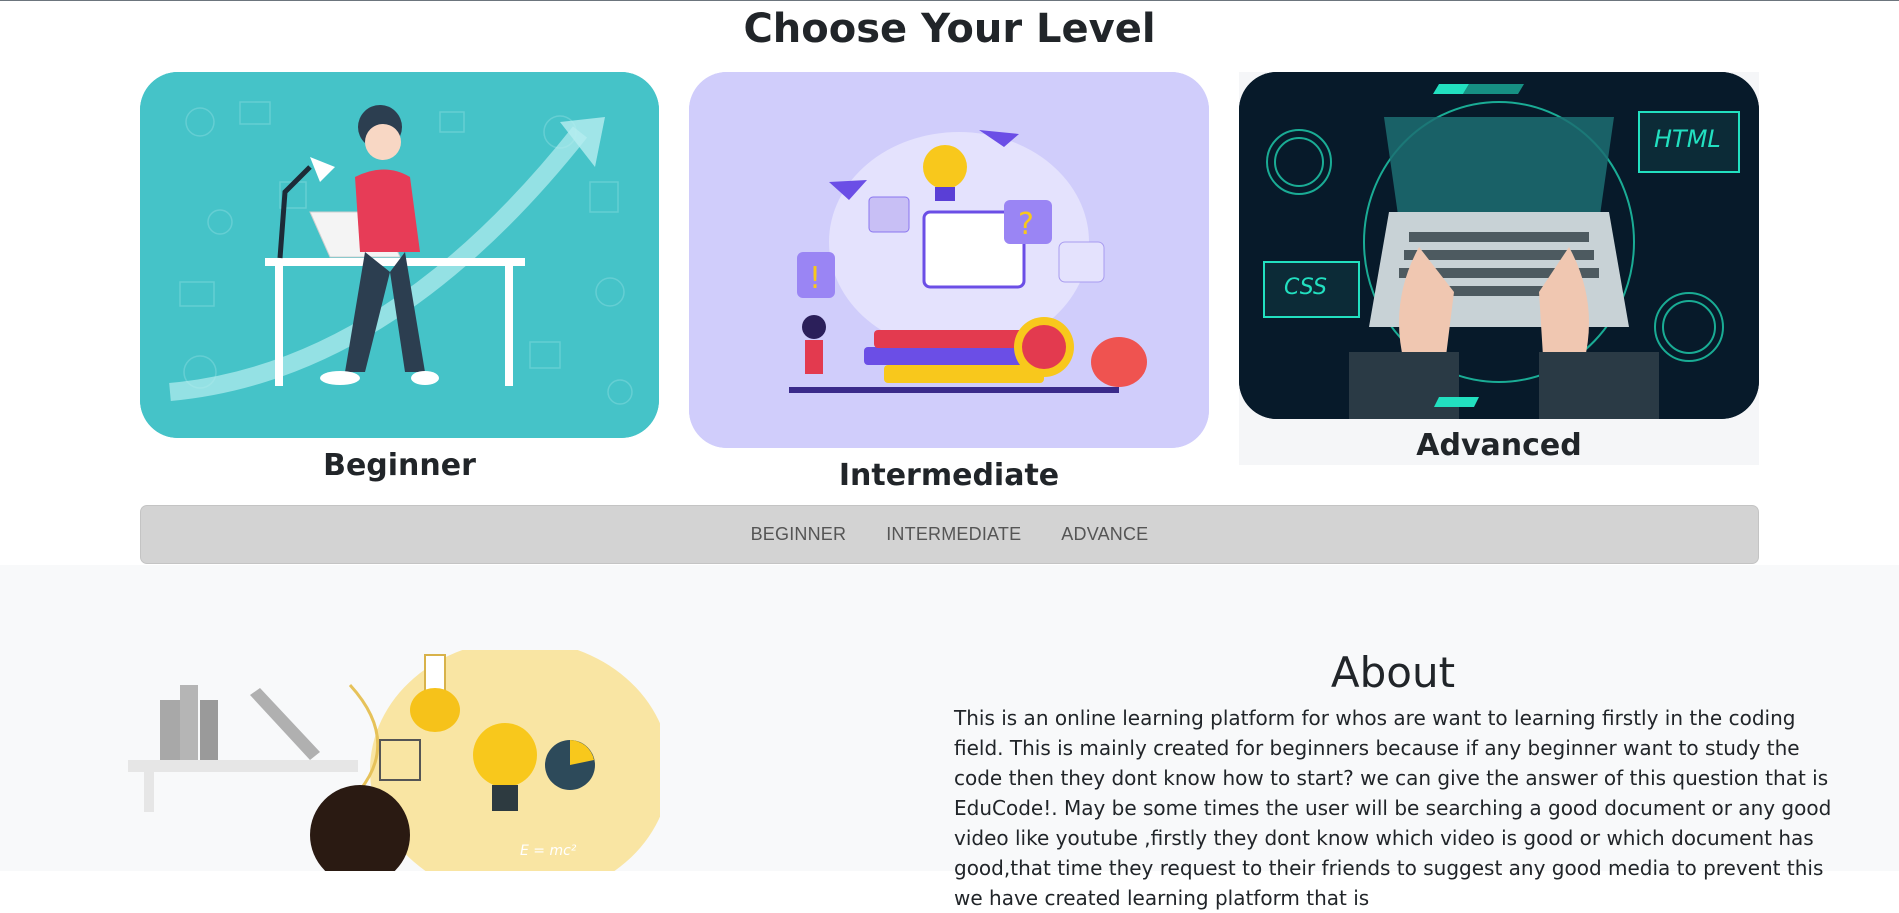  Describe the element at coordinates (1104, 534) in the screenshot. I see `nav-link-advance: ADVANCE` at that location.